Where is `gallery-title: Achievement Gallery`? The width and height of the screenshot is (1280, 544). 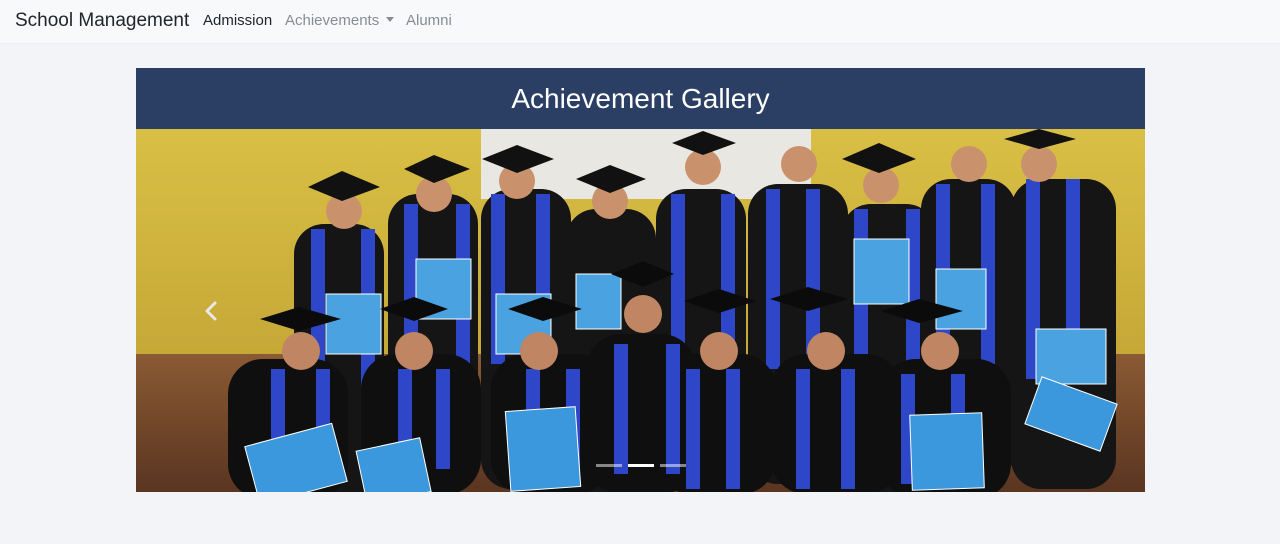
gallery-title: Achievement Gallery is located at coordinates (640, 98).